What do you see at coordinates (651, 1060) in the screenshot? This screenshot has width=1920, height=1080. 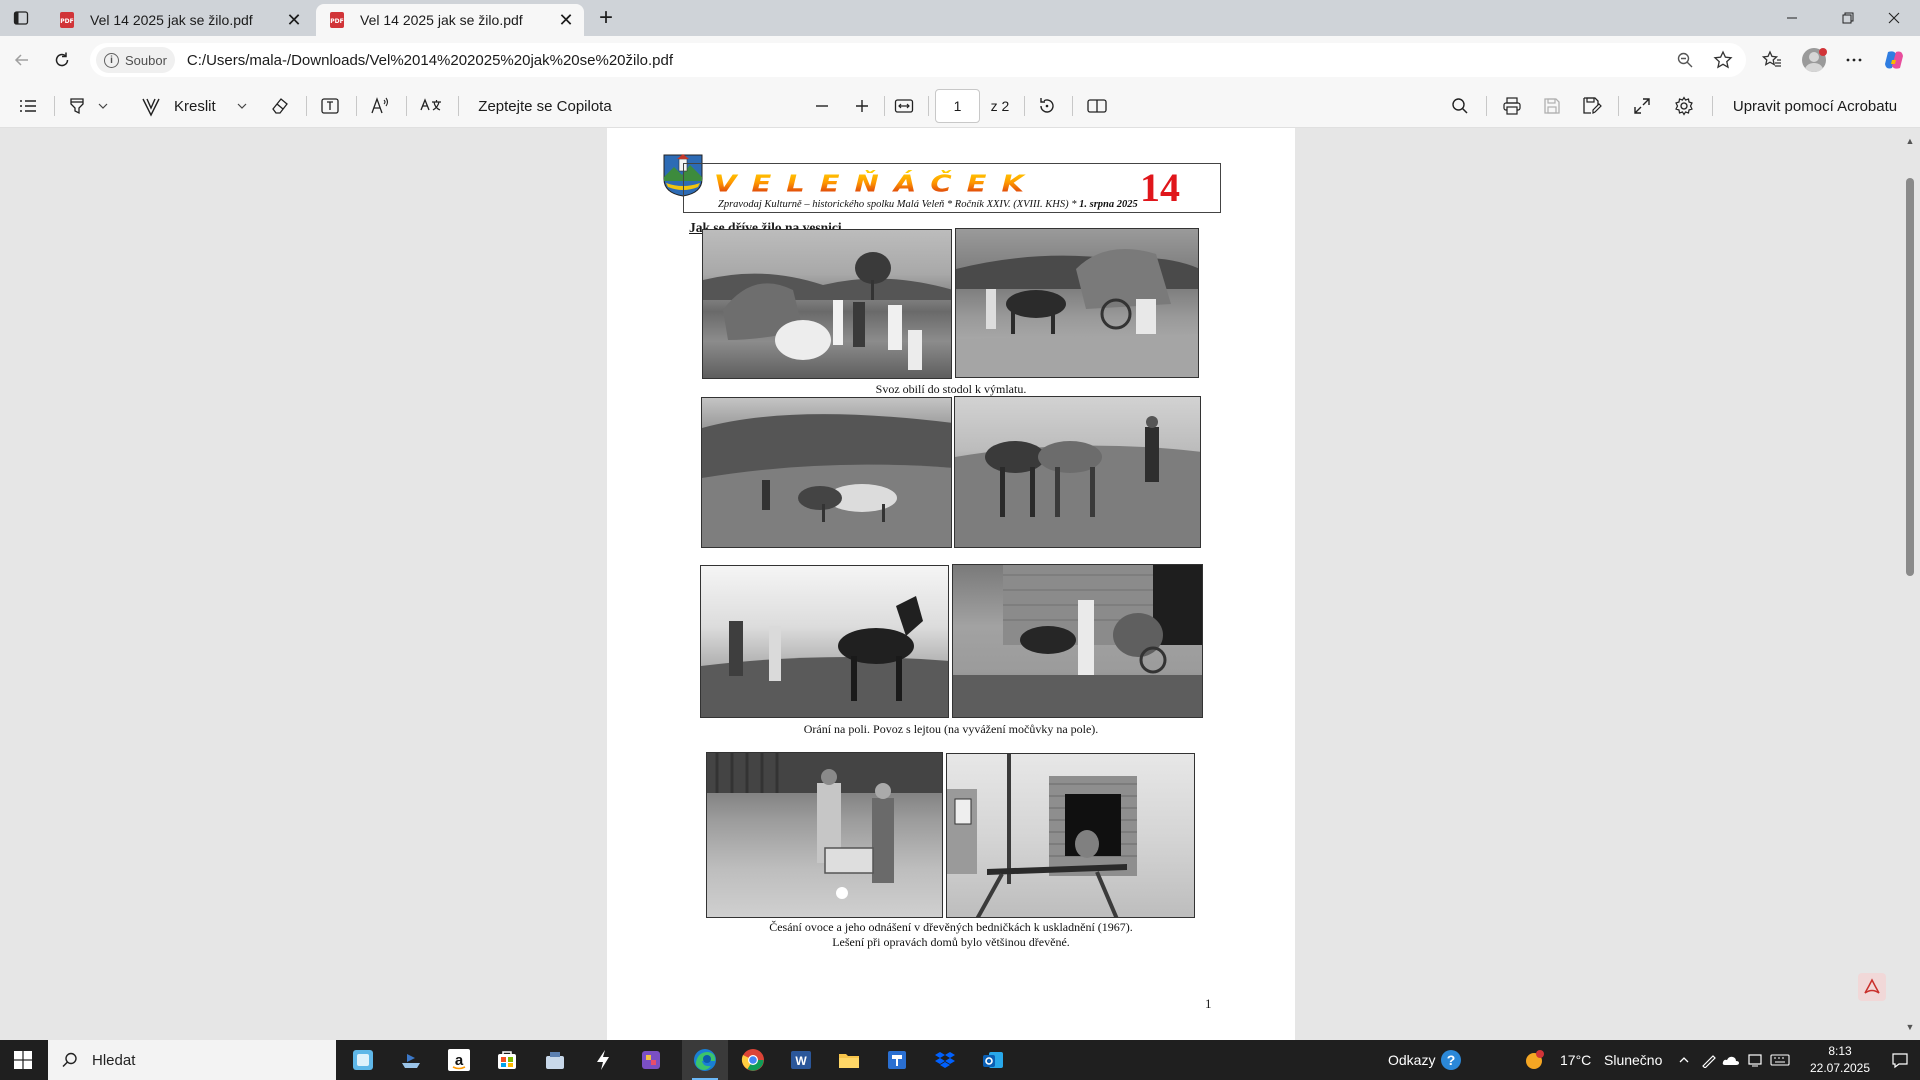 I see `taskbar-app-photos` at bounding box center [651, 1060].